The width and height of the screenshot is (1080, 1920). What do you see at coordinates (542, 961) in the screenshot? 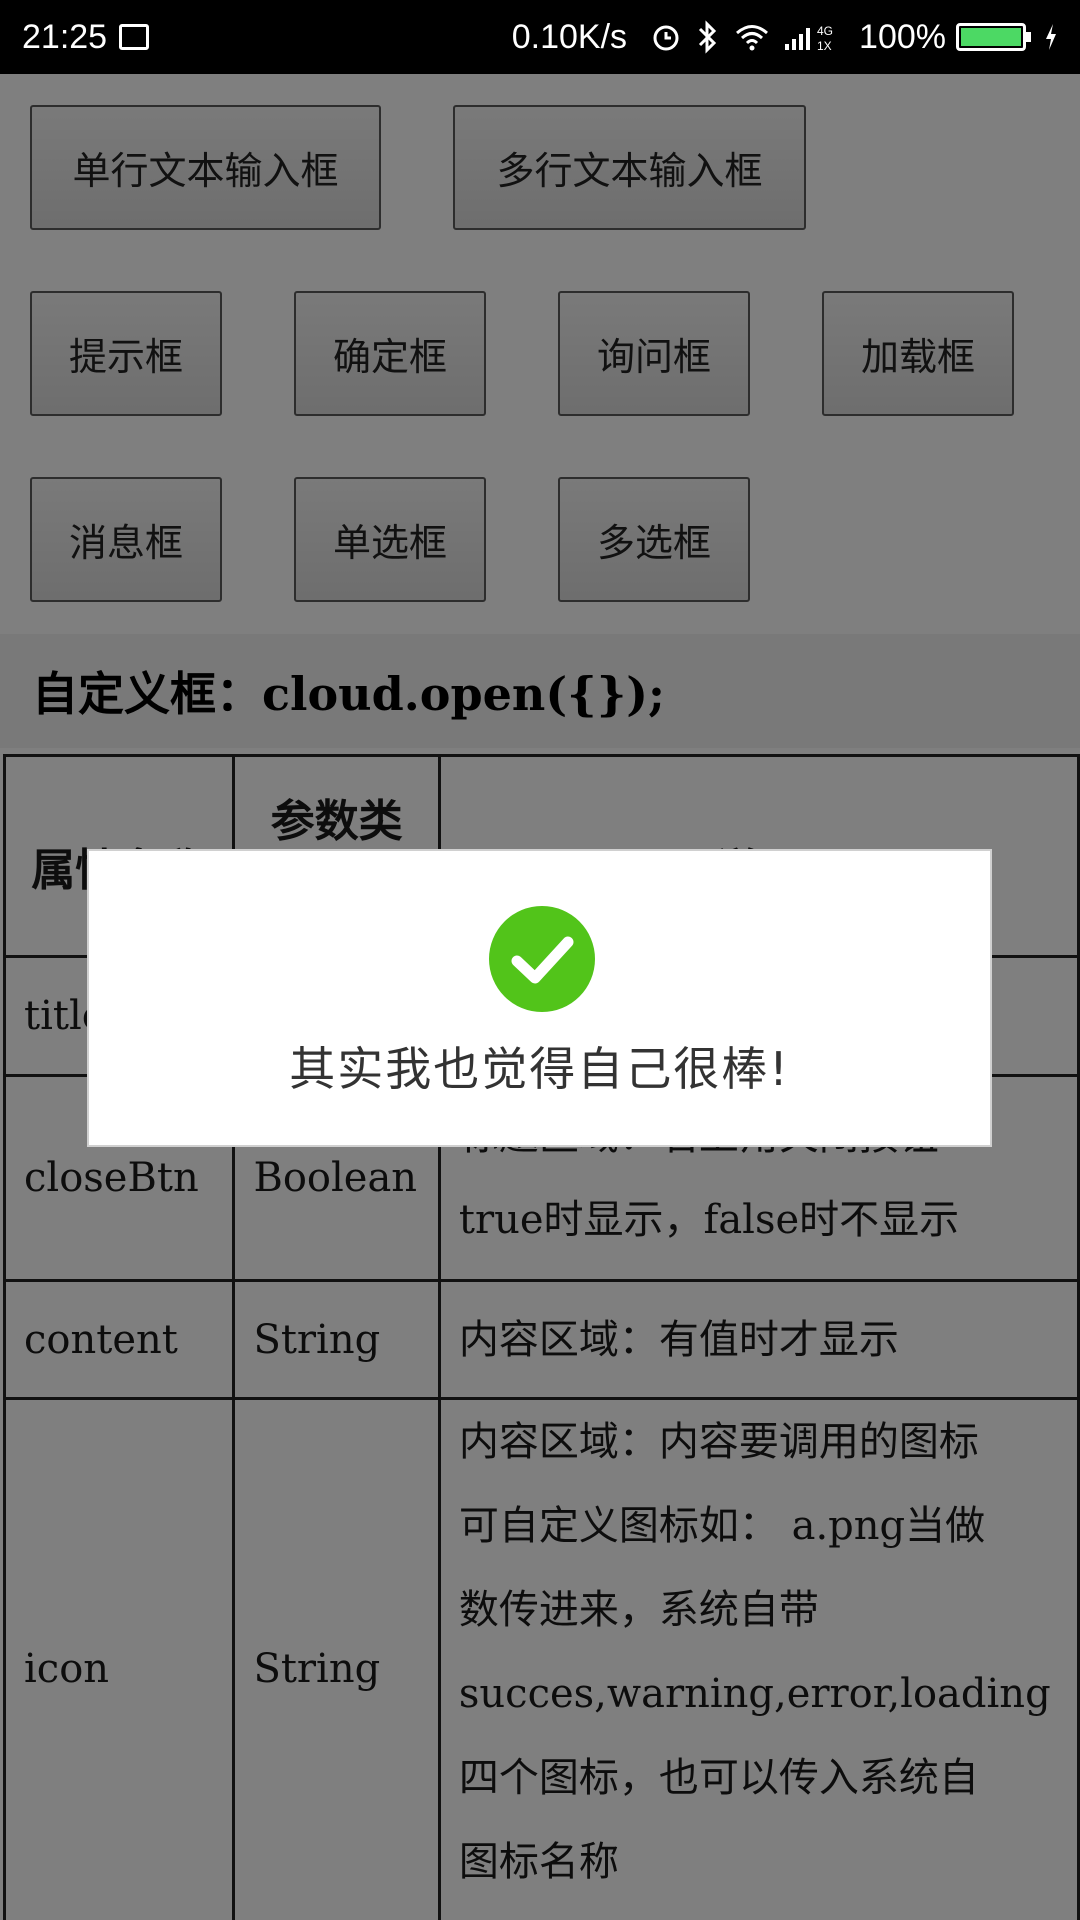
I see `check-circle-icon` at bounding box center [542, 961].